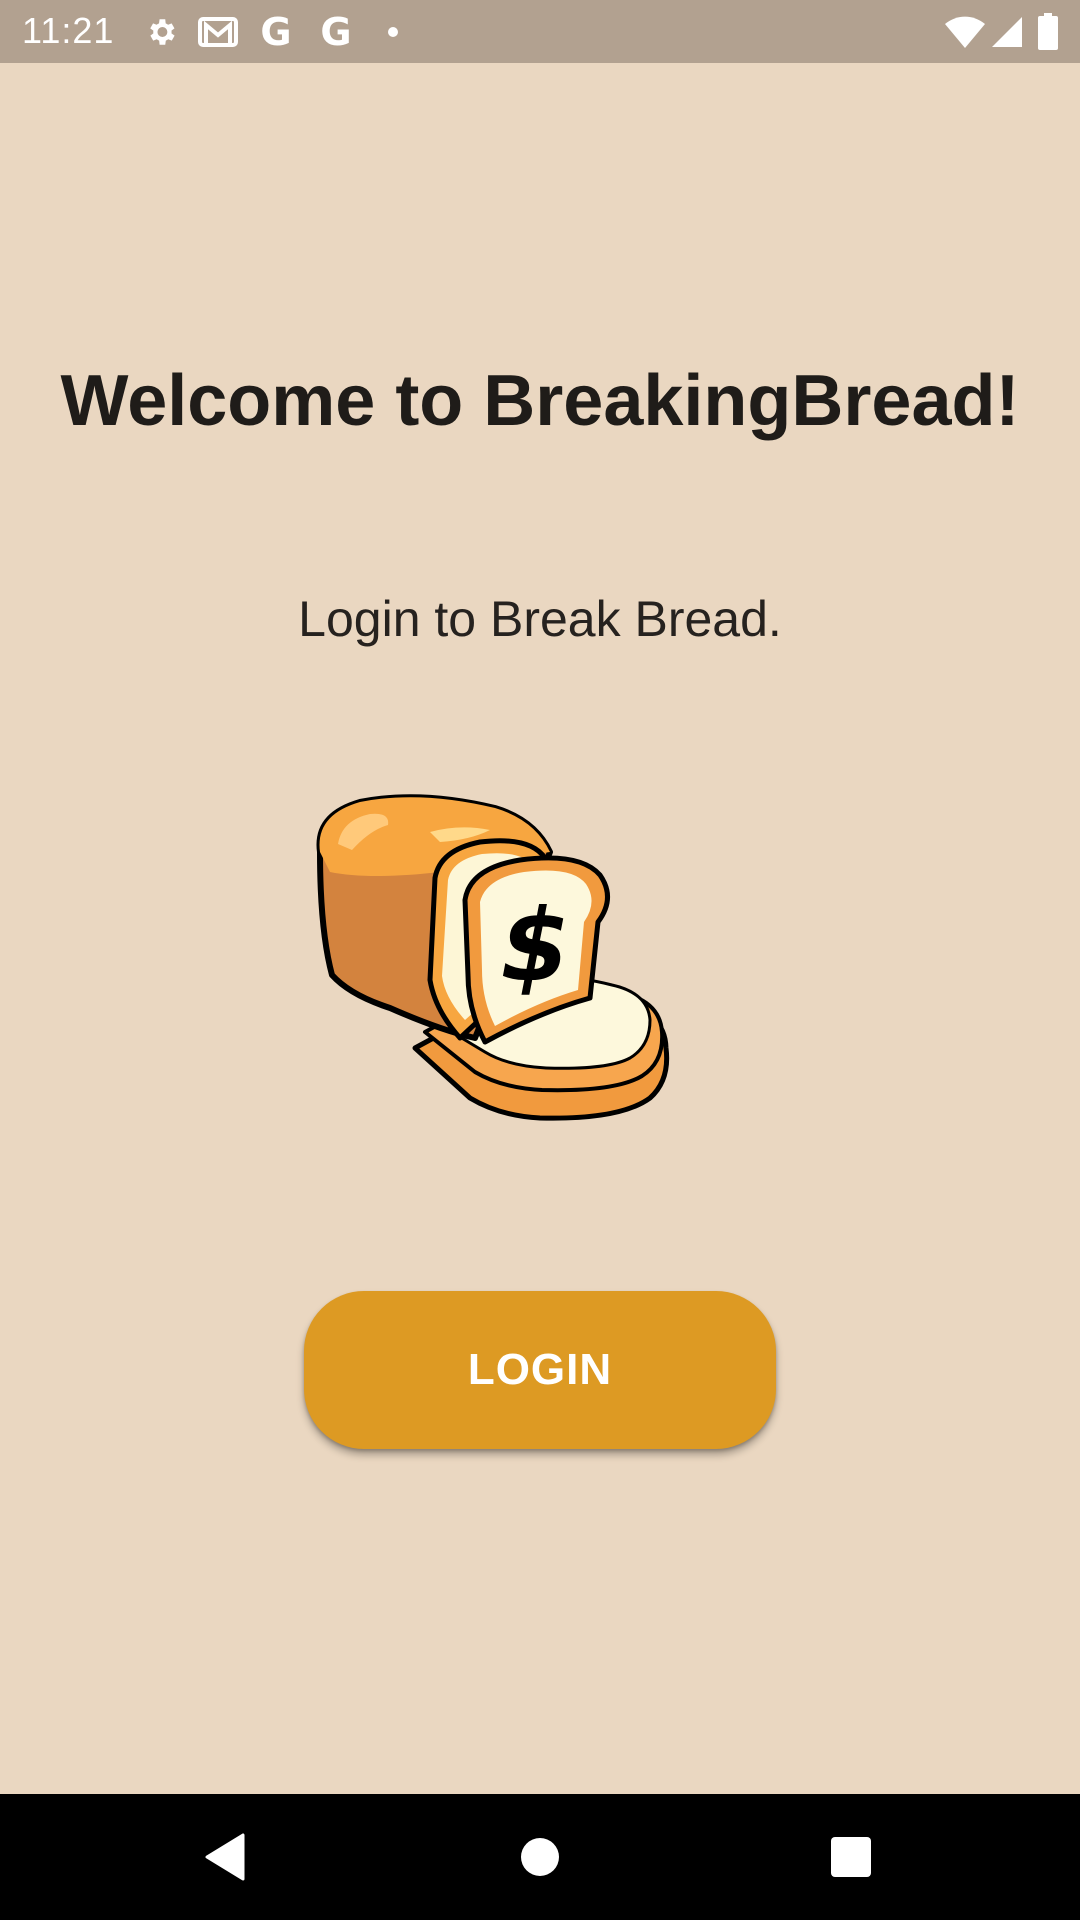 The height and width of the screenshot is (1920, 1080). What do you see at coordinates (540, 31) in the screenshot?
I see `status-bar: 11:21 G G` at bounding box center [540, 31].